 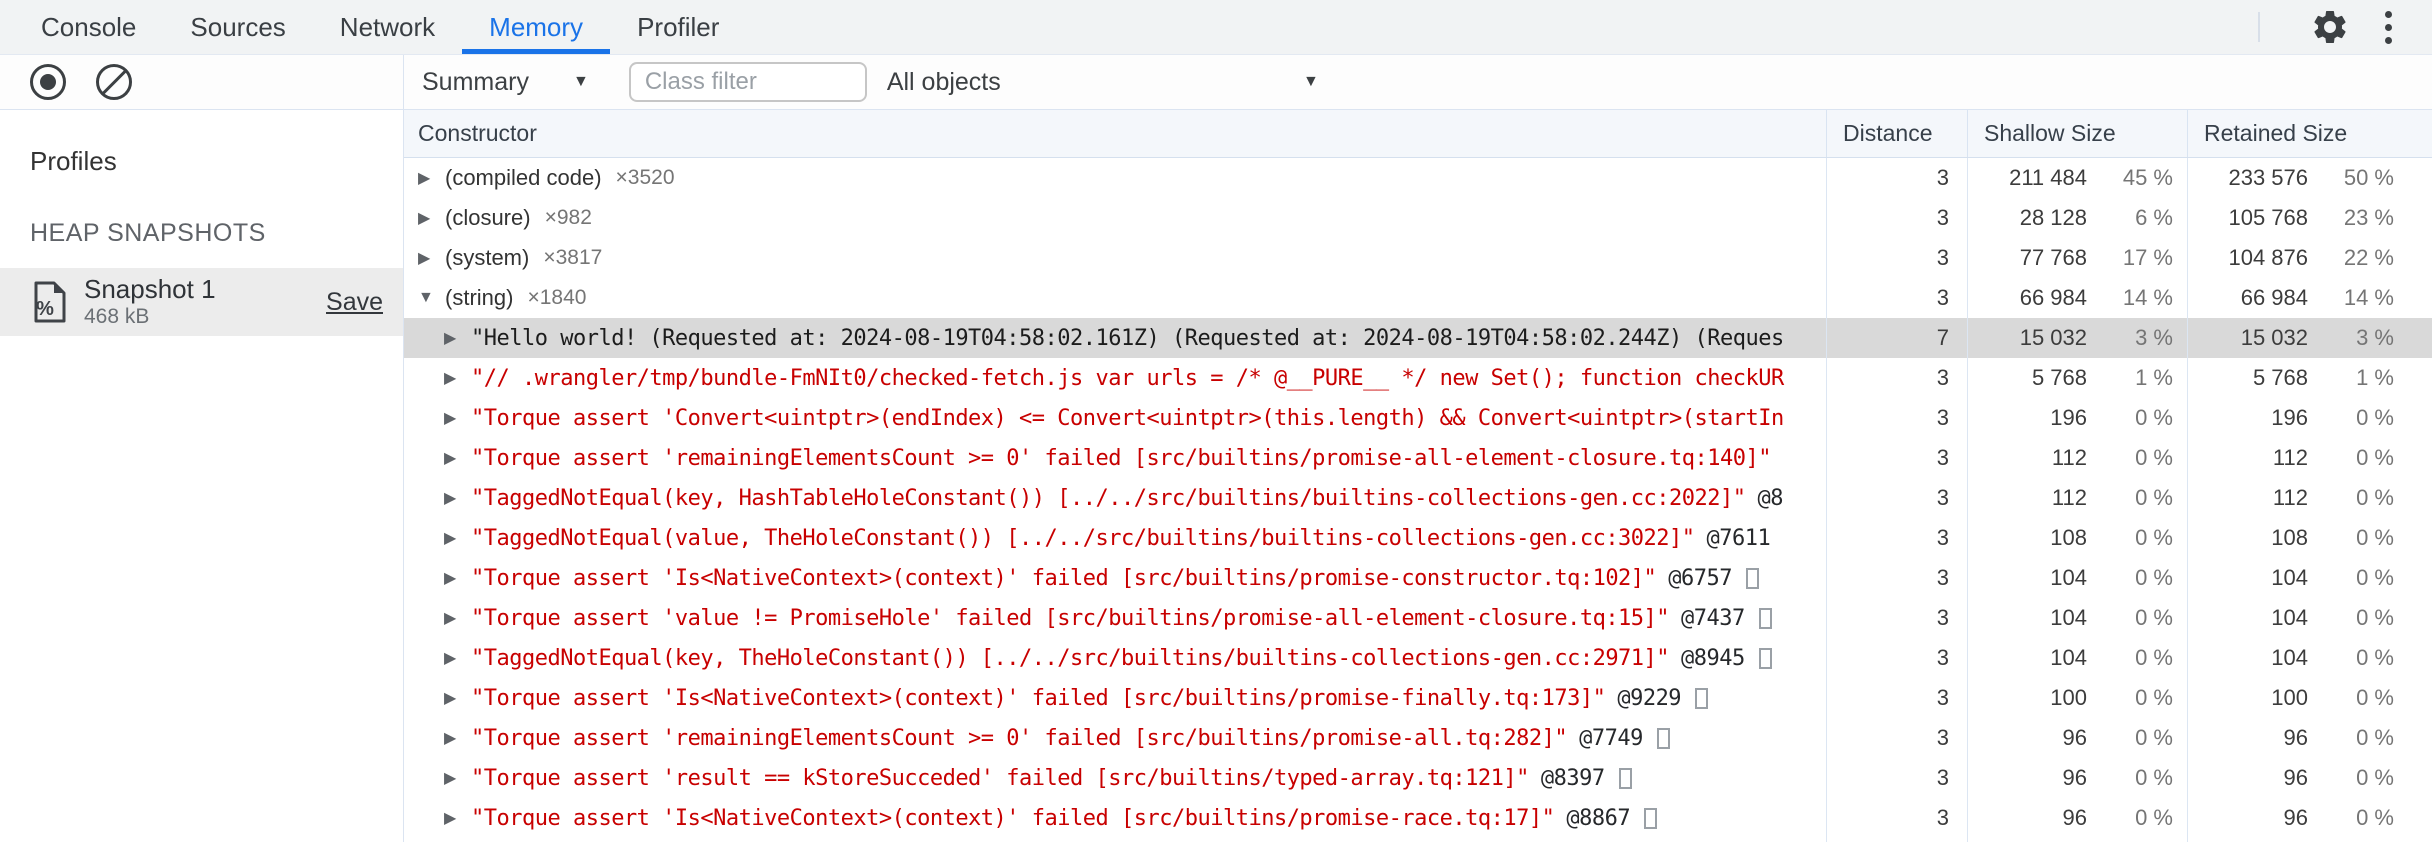 I want to click on column-header-distance: Distance, so click(x=1896, y=133).